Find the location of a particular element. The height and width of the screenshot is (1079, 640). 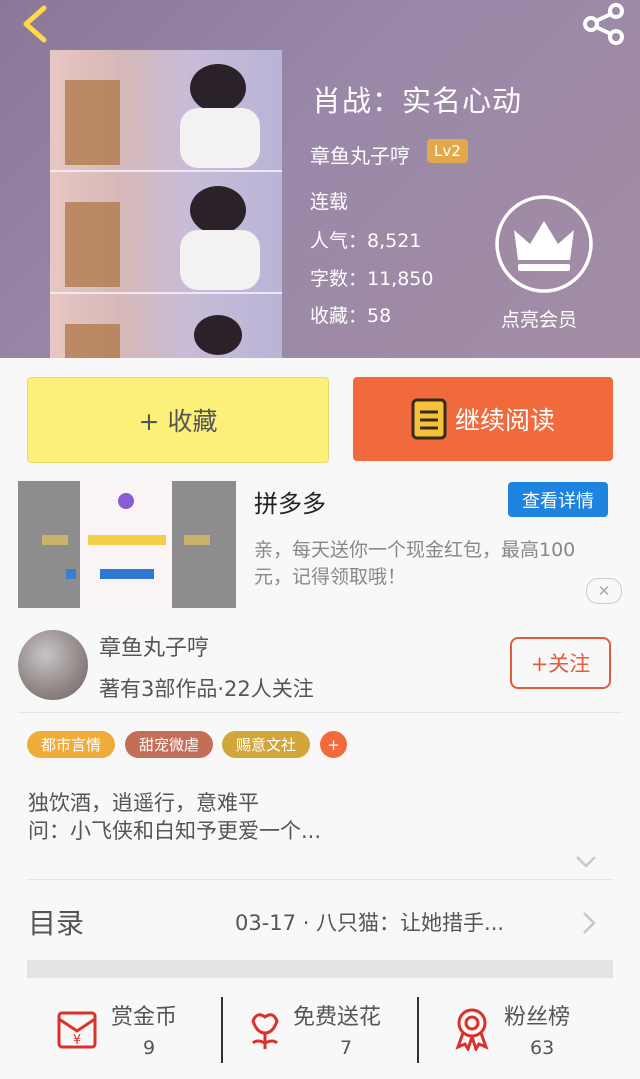

serial-status: 连载 is located at coordinates (329, 202).